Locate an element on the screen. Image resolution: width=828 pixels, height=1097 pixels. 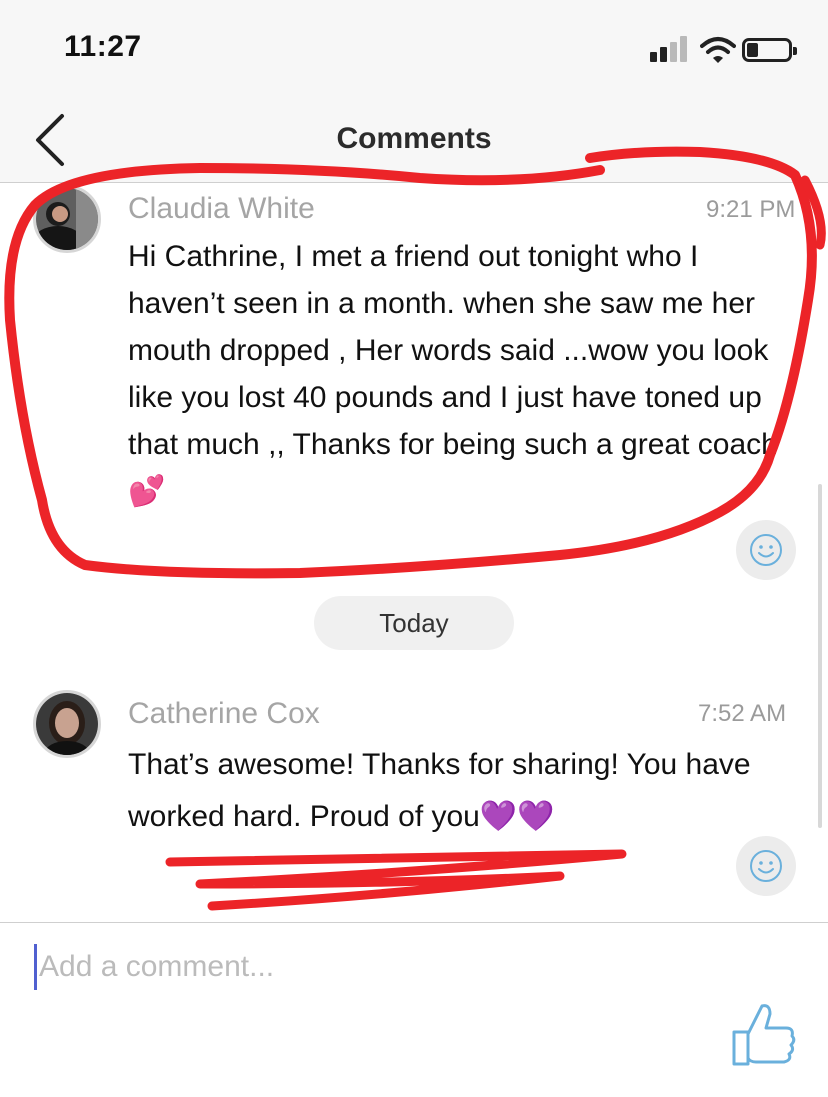
comment-author: Claudia White is located at coordinates (221, 208).